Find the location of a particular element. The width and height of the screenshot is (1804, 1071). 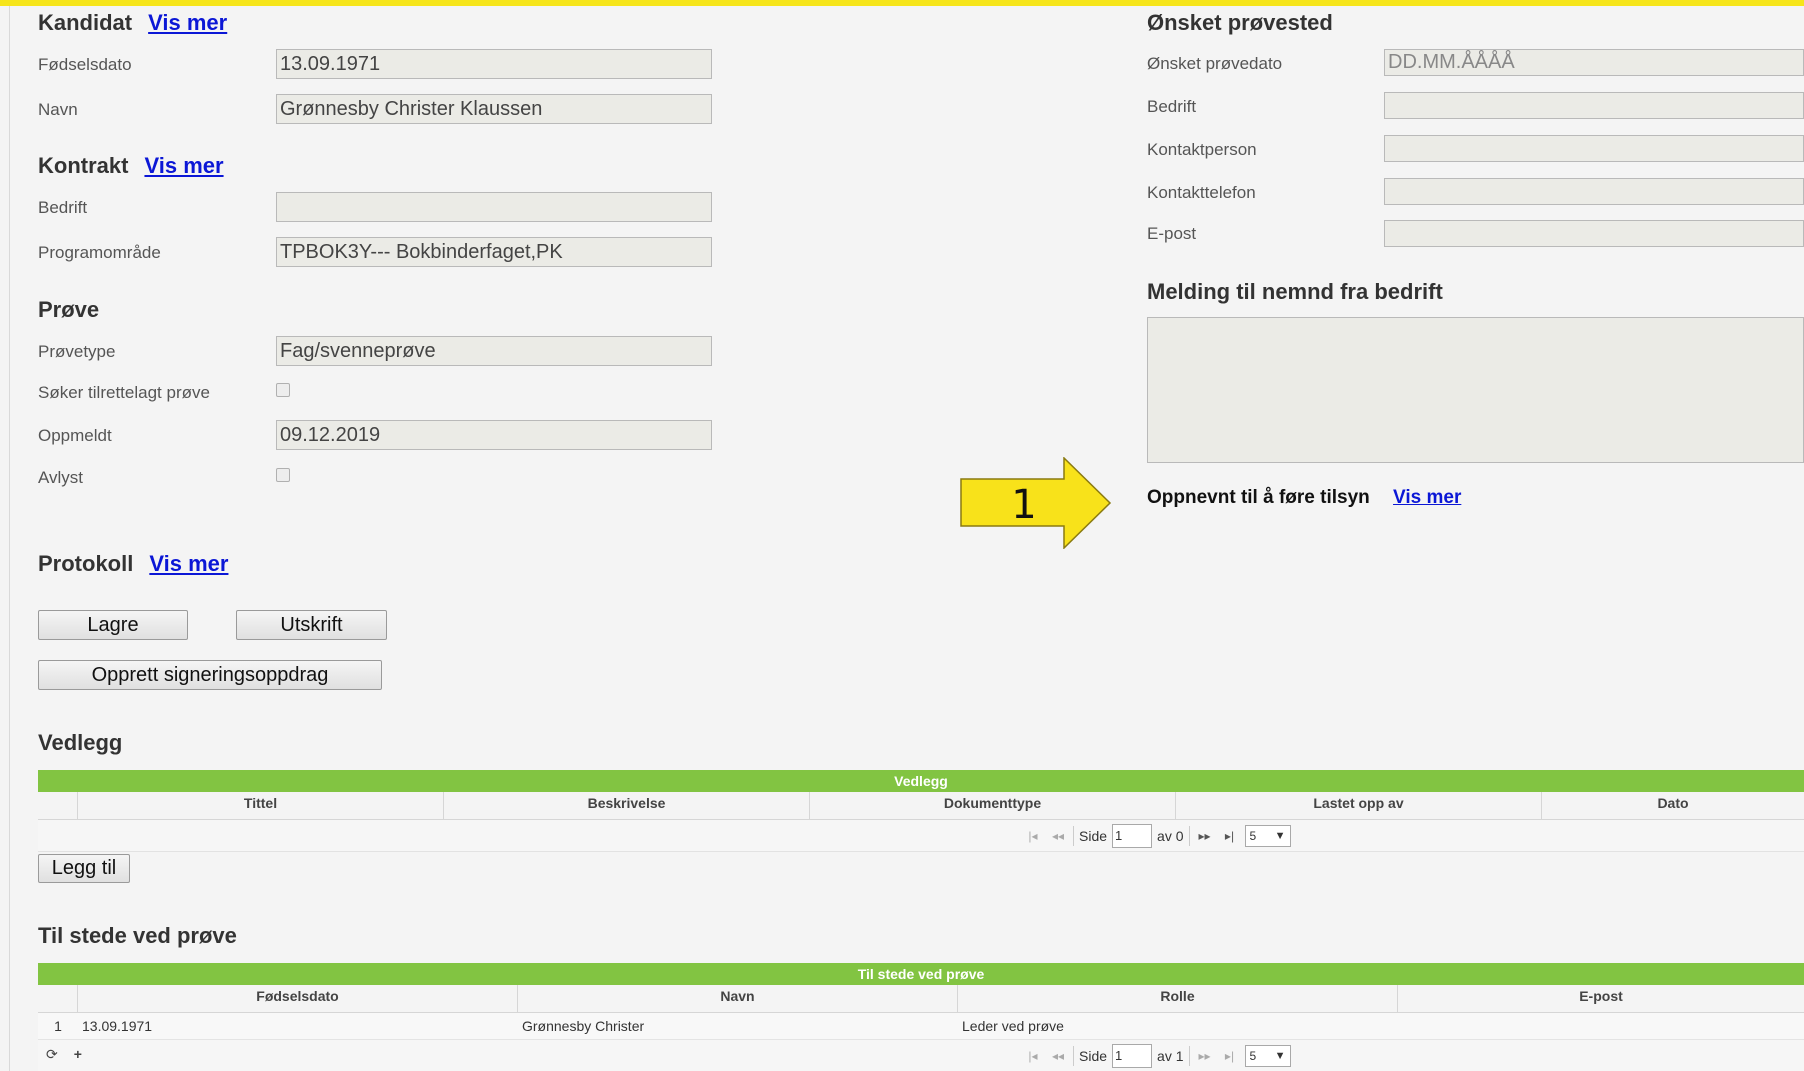

protokoll-section-header: Protokoll Vis mer is located at coordinates (133, 564).